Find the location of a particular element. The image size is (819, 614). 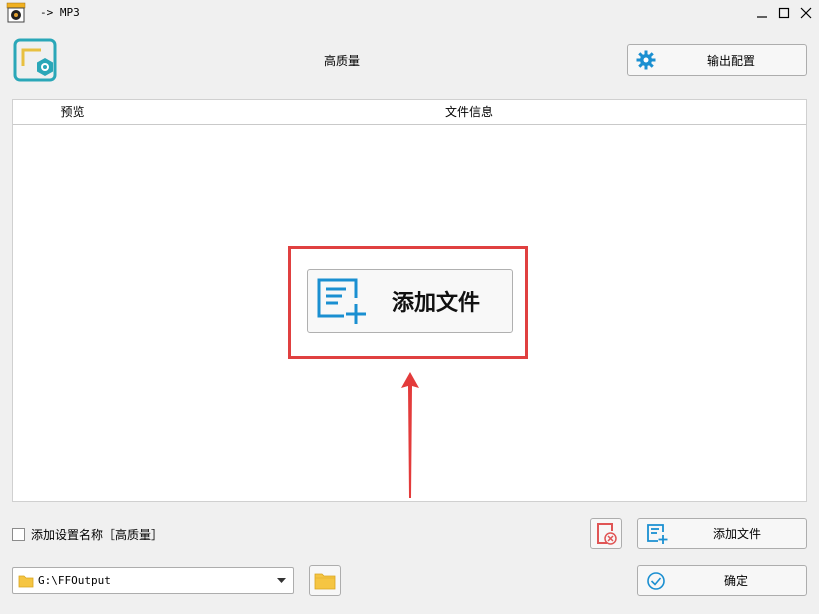

clear-list-icon is located at coordinates (606, 534).